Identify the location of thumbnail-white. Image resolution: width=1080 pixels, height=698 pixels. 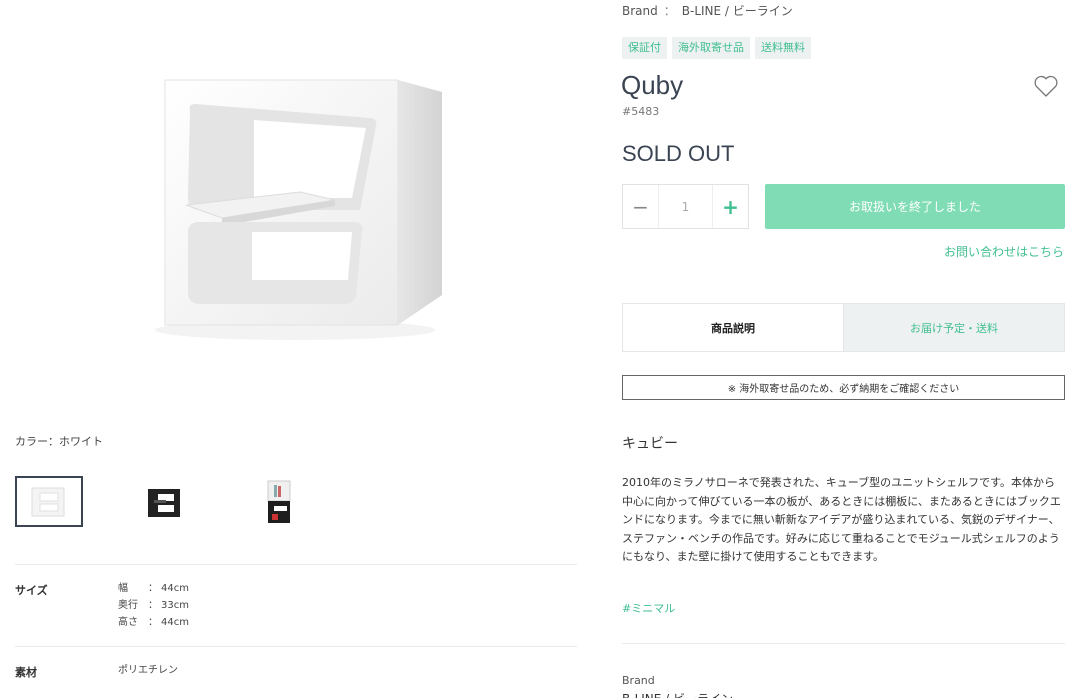
(49, 501).